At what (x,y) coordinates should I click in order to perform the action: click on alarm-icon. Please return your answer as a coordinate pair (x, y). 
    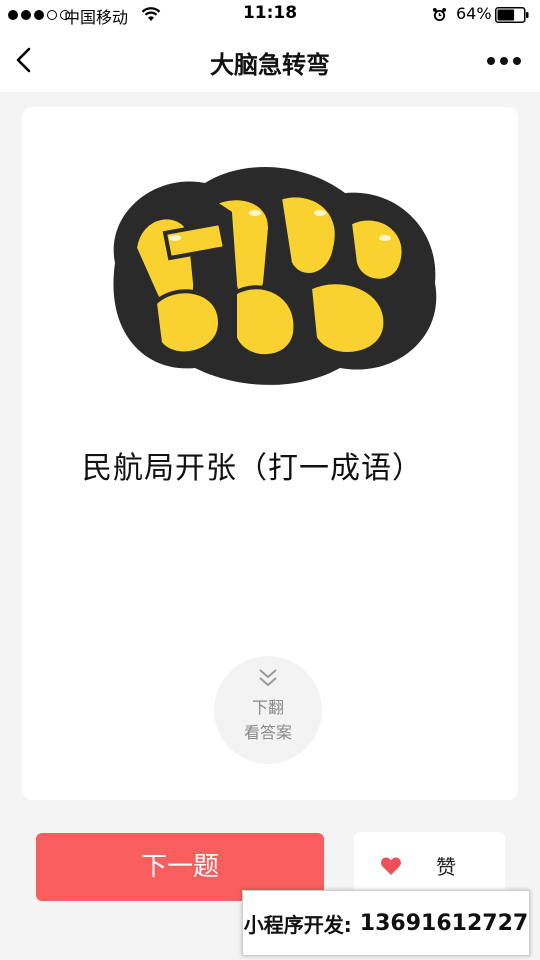
    Looking at the image, I should click on (439, 14).